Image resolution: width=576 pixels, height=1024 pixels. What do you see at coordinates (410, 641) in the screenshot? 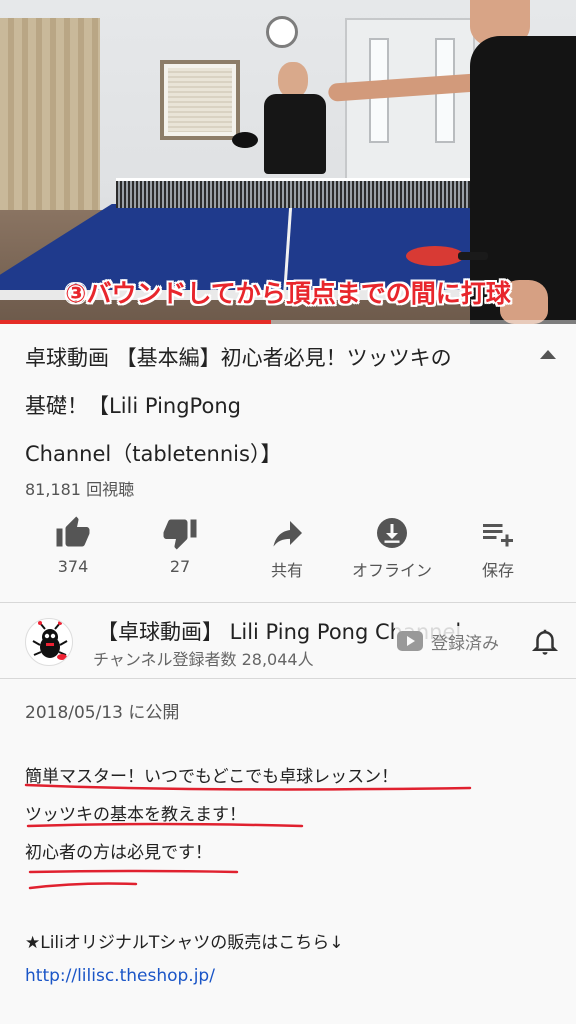
I see `youtube-play-icon` at bounding box center [410, 641].